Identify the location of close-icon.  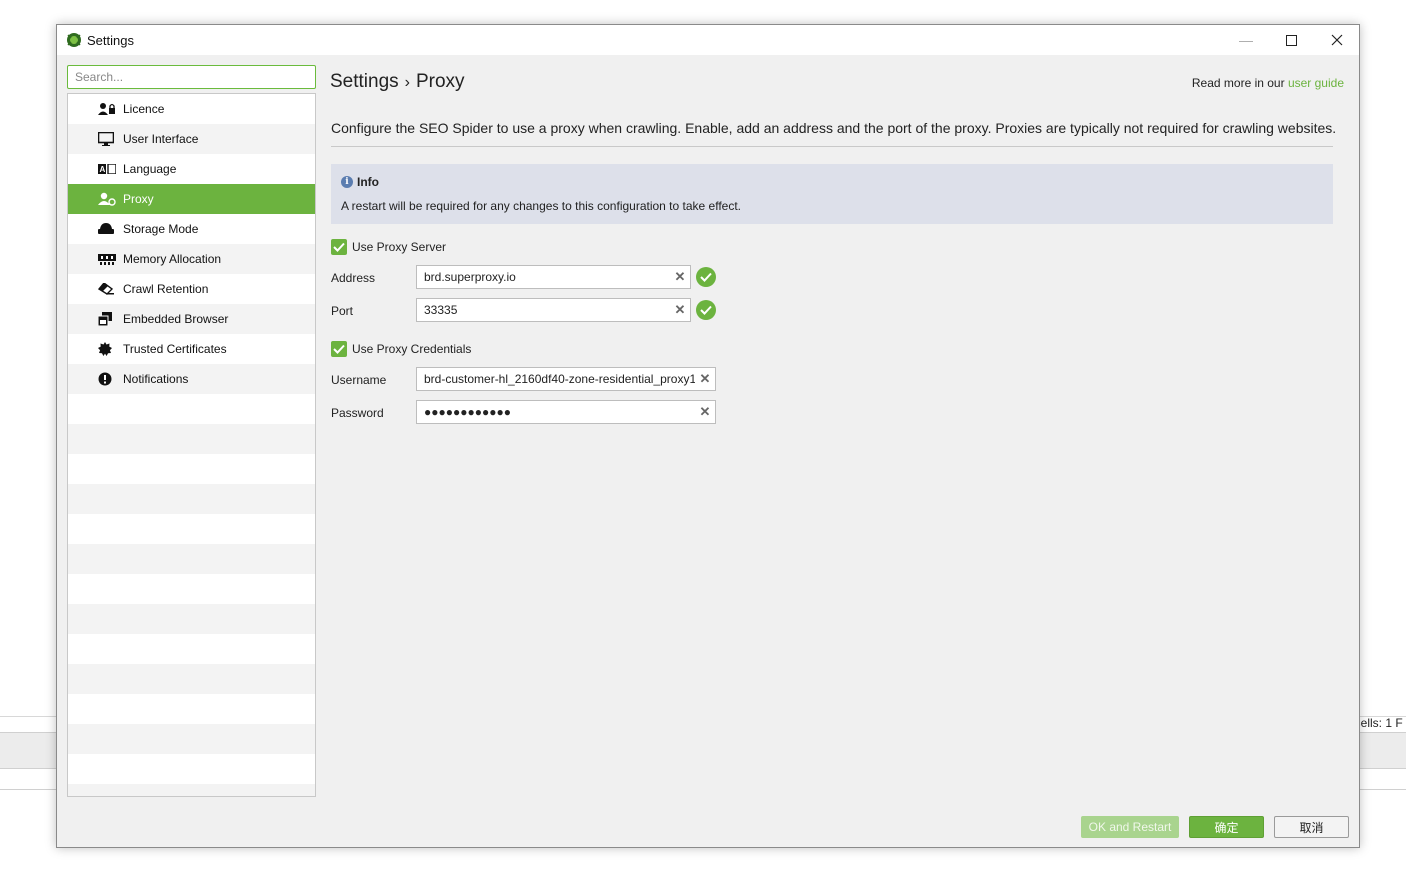
(1337, 40).